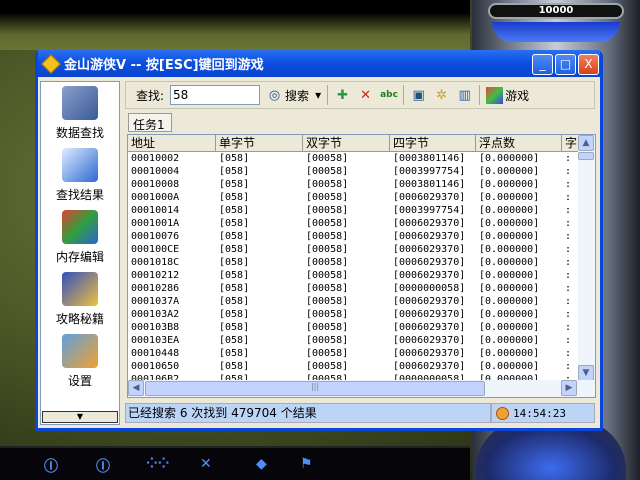 The image size is (640, 480). Describe the element at coordinates (507, 95) in the screenshot. I see `game-button: 游戏` at that location.